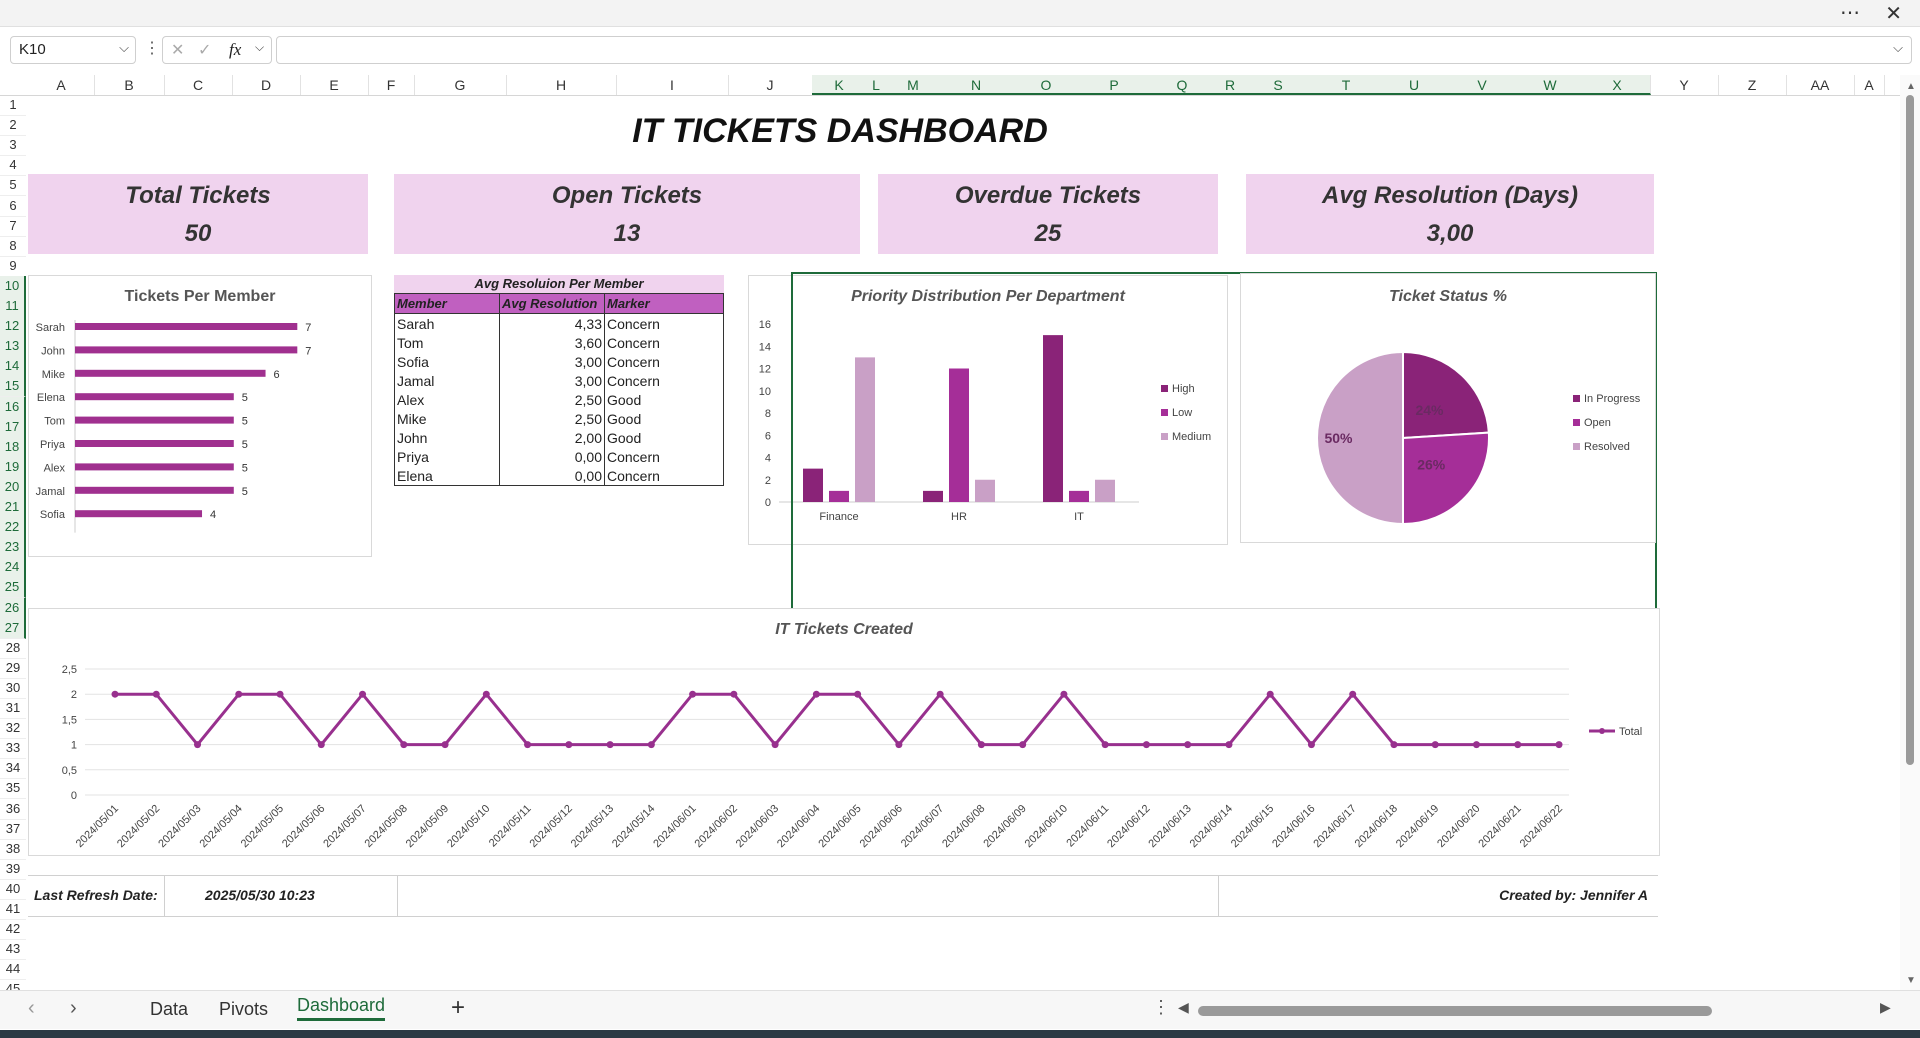  I want to click on row-header-2: 2, so click(13, 126).